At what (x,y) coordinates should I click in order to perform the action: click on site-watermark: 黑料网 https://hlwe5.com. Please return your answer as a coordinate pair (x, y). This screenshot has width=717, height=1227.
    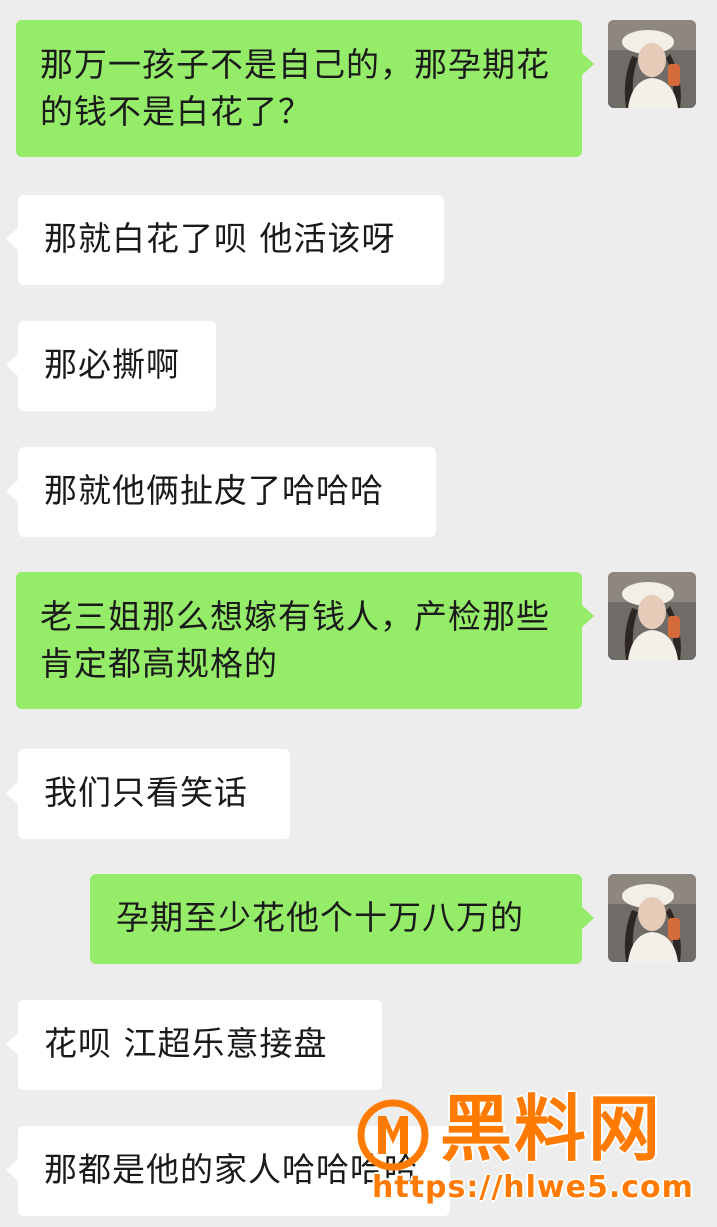
    Looking at the image, I should click on (531, 1149).